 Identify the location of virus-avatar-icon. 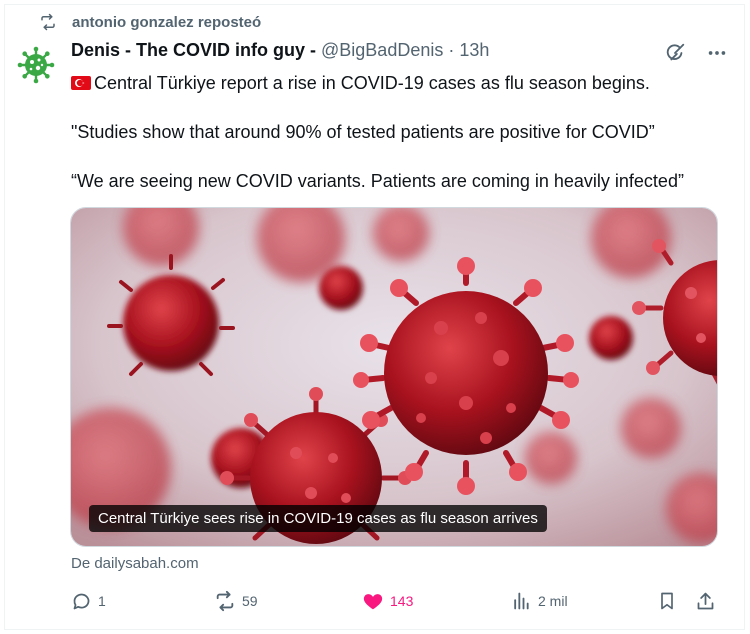
(36, 65).